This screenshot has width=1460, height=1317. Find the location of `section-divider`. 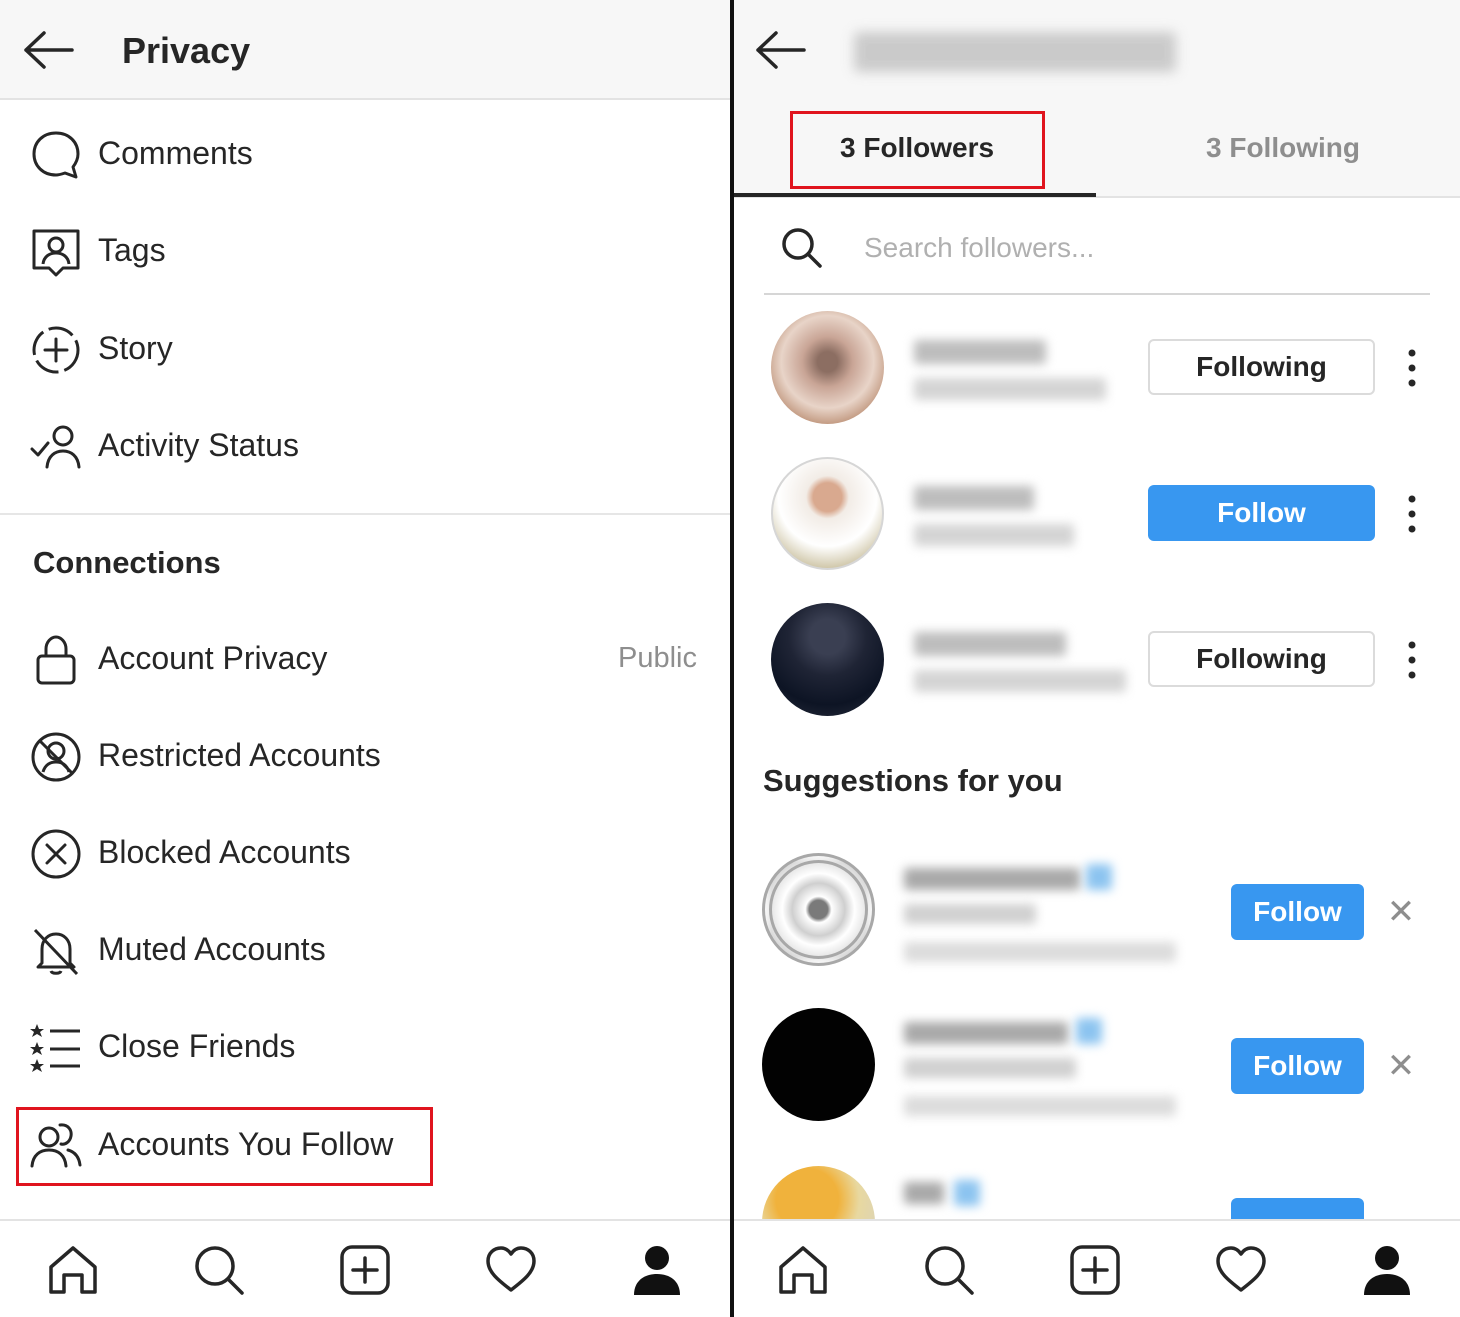

section-divider is located at coordinates (365, 514).